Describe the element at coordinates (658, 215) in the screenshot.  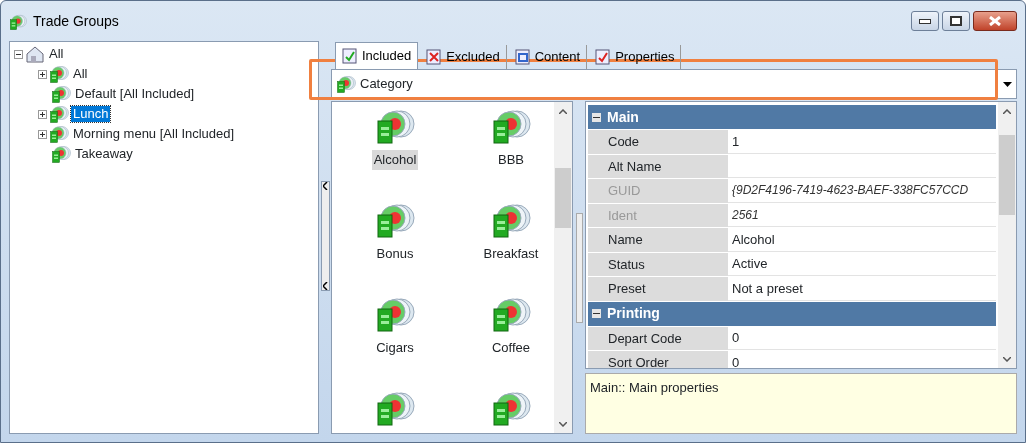
I see `property-name: Ident` at that location.